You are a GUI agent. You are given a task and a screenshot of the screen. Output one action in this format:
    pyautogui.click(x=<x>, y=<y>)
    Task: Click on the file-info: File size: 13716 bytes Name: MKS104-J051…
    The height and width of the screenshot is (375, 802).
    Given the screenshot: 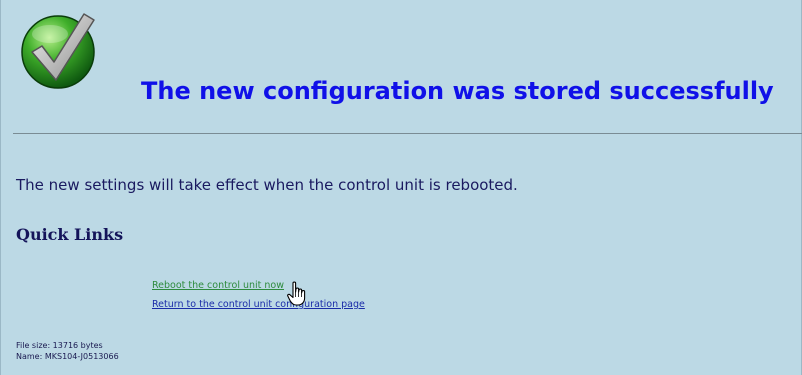 What is the action you would take?
    pyautogui.click(x=67, y=351)
    